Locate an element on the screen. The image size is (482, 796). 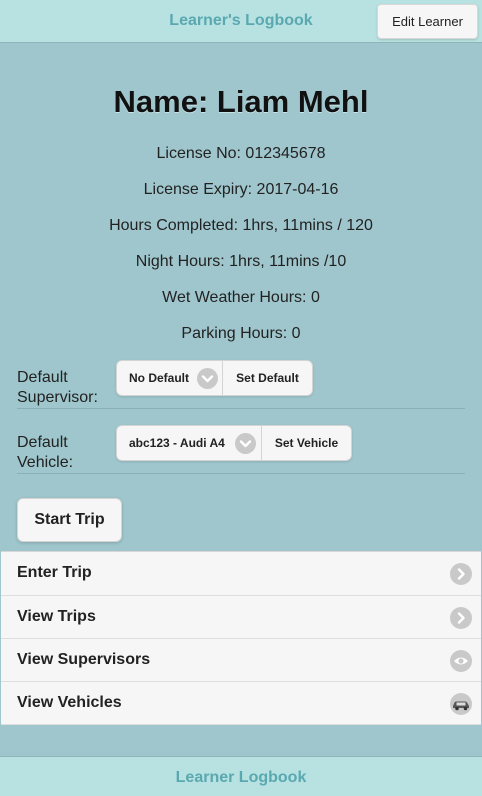
supervisor-label-line2: Supervisor: is located at coordinates (57, 397).